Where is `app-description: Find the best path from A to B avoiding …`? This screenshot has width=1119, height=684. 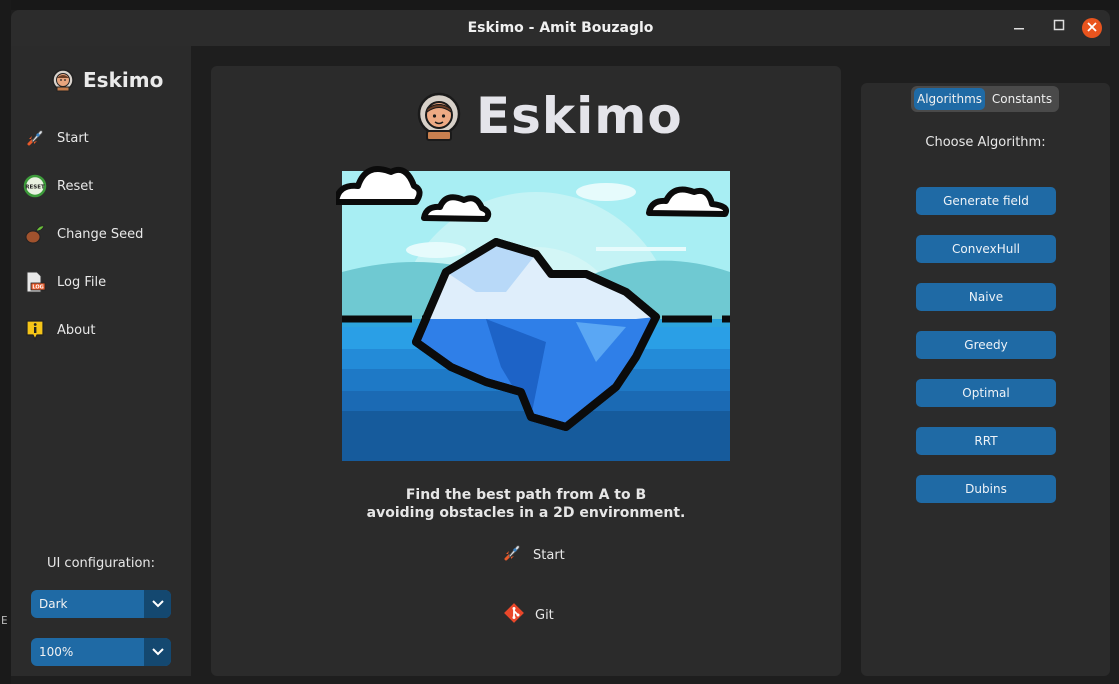
app-description: Find the best path from A to B avoiding … is located at coordinates (526, 504).